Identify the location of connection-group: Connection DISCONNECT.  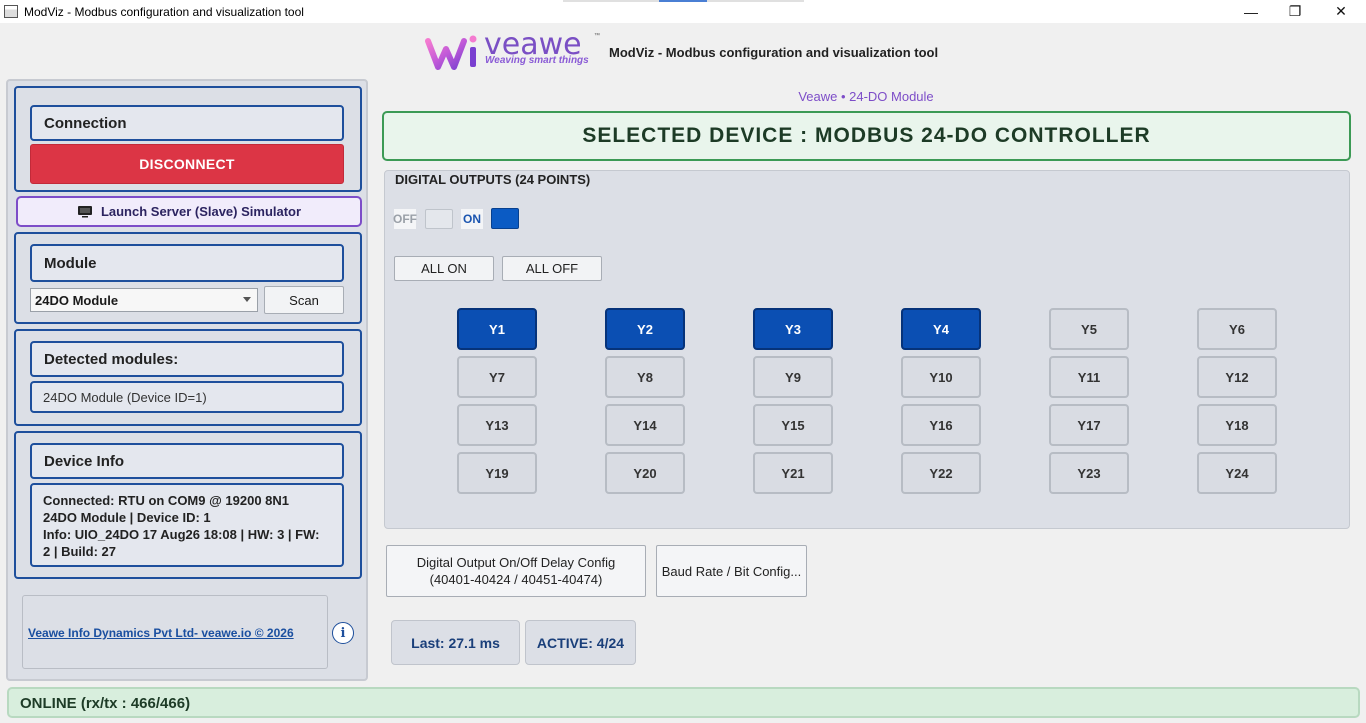
(188, 139).